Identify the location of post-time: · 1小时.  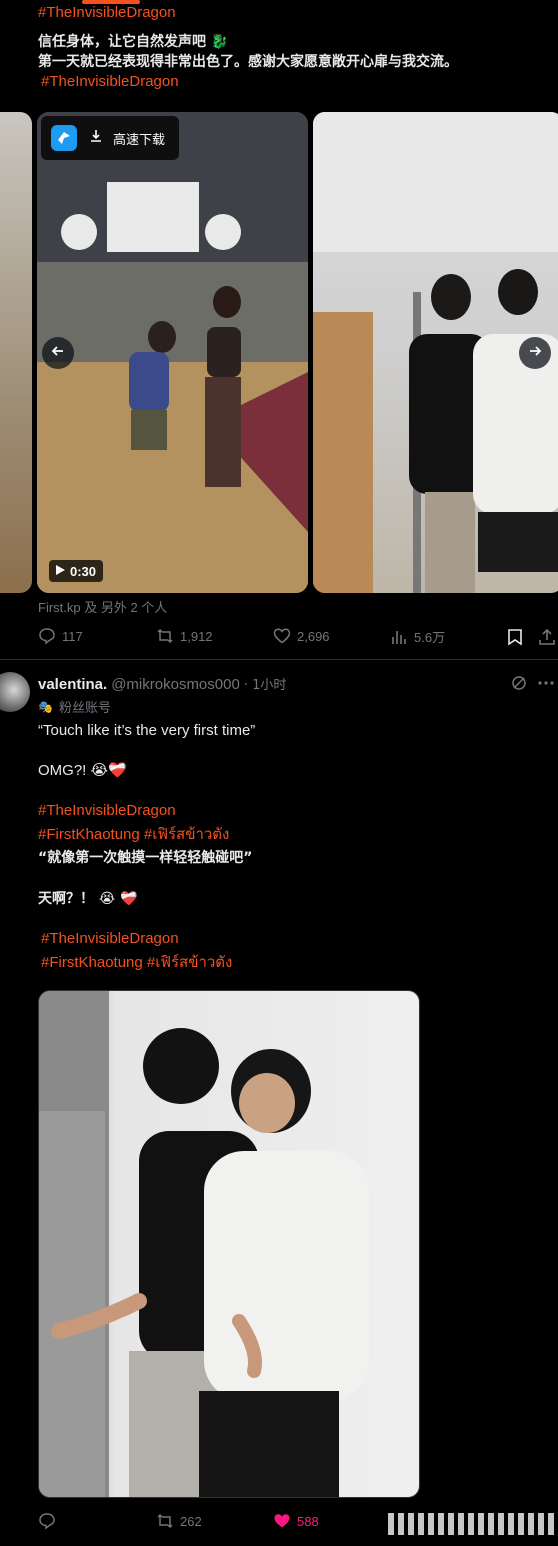
(265, 683).